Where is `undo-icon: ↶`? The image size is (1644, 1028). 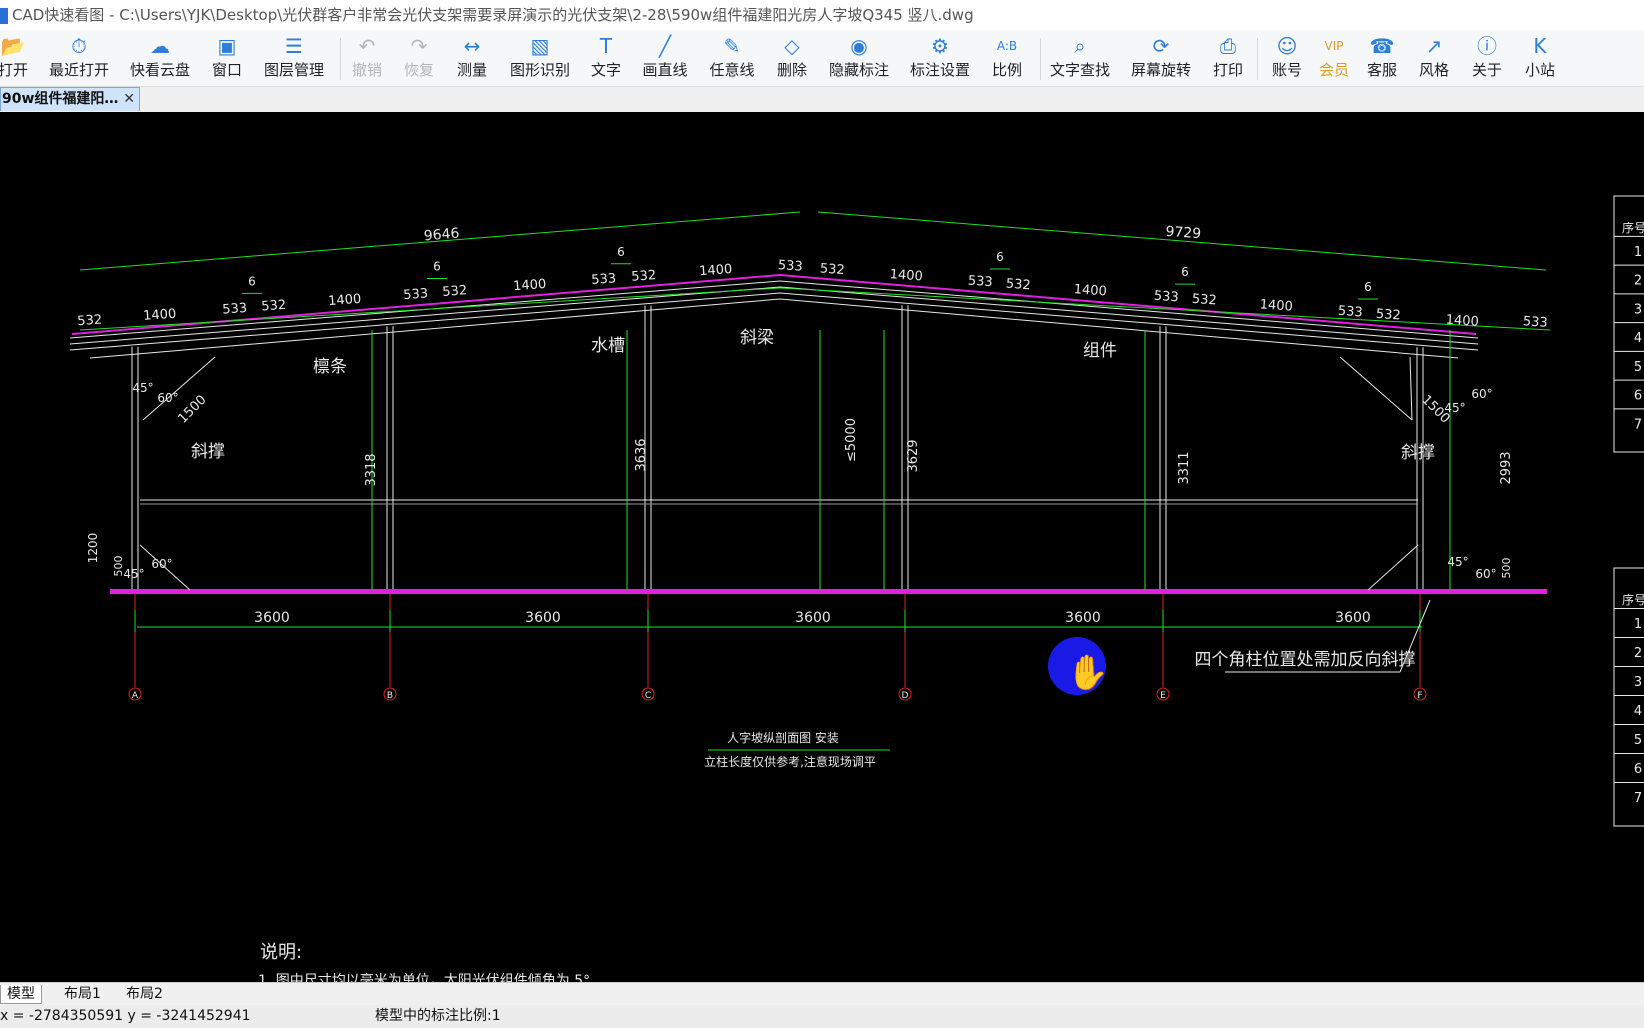
undo-icon: ↶ is located at coordinates (367, 46).